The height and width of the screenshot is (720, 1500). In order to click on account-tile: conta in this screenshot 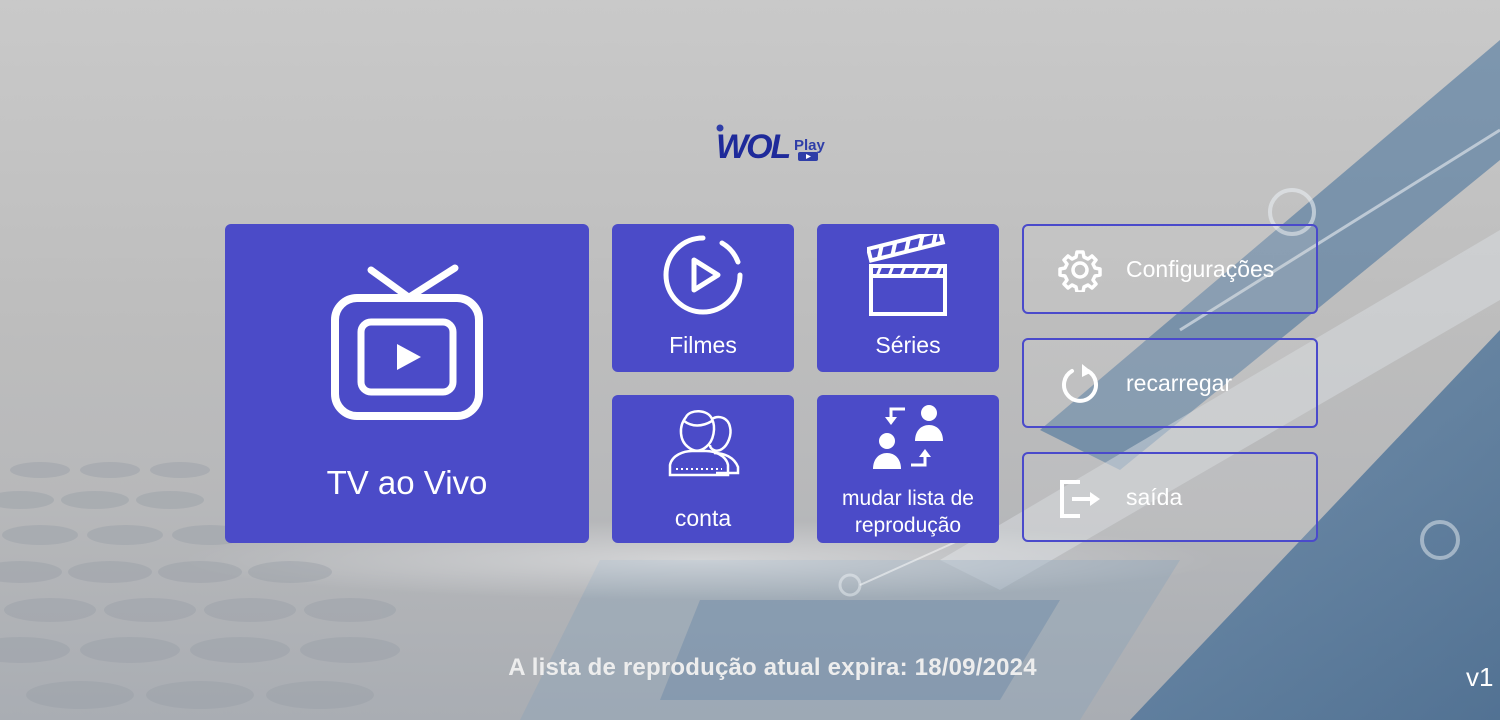, I will do `click(703, 469)`.